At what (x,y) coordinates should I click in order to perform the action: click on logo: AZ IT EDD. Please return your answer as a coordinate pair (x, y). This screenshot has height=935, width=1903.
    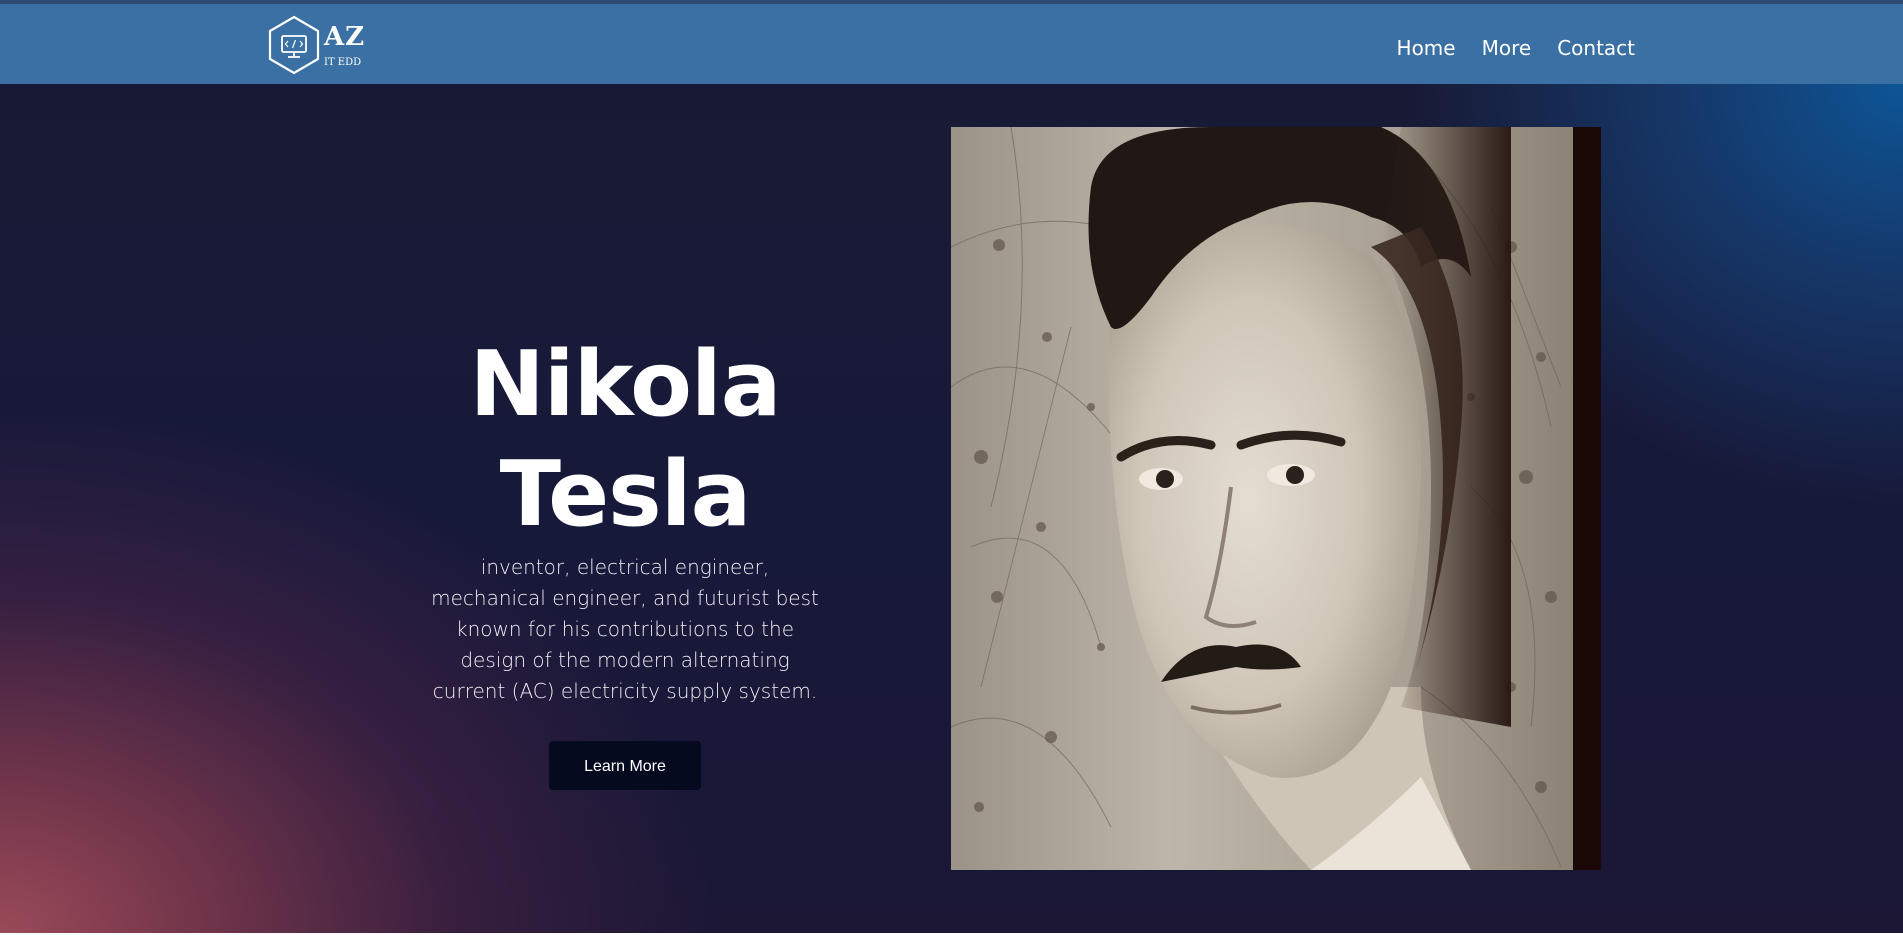
    Looking at the image, I should click on (321, 45).